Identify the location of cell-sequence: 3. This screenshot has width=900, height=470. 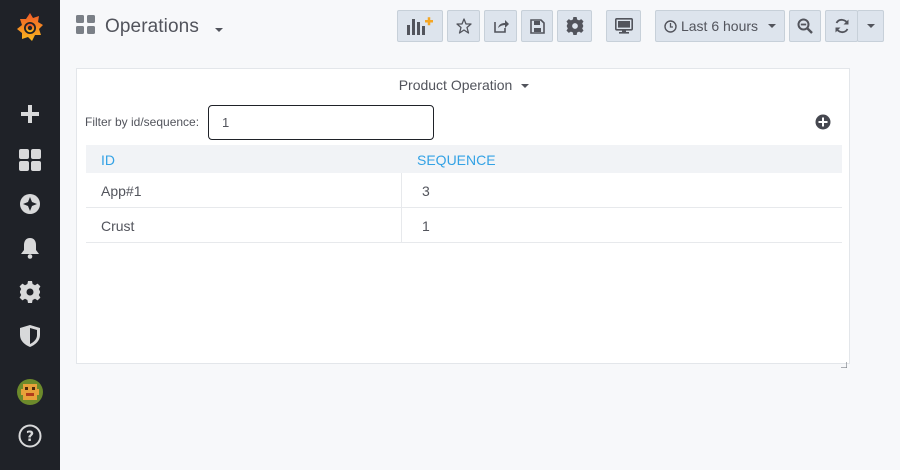
(426, 191).